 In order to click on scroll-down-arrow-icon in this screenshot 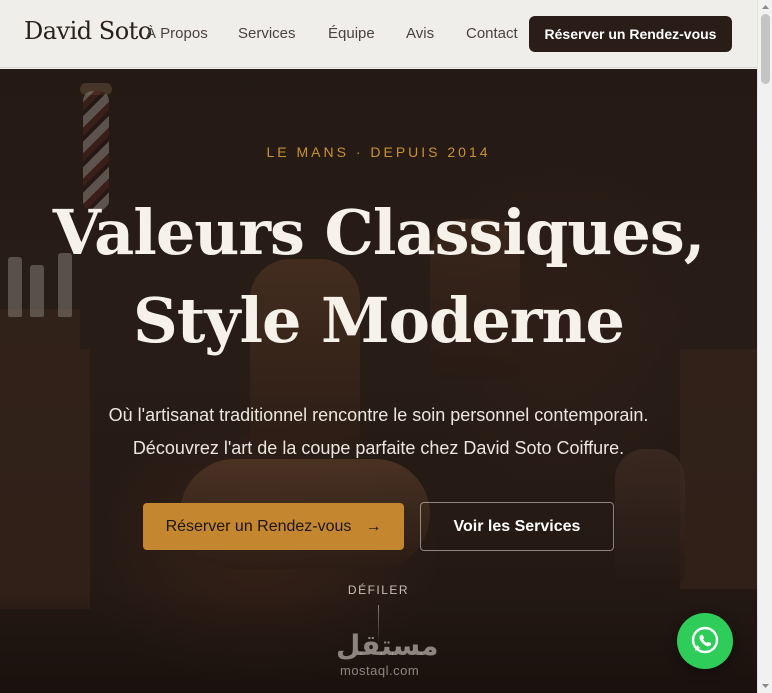, I will do `click(765, 685)`.